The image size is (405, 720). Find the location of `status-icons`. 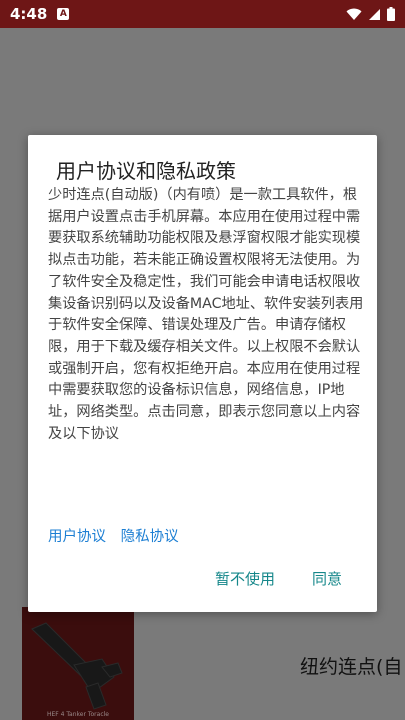

status-icons is located at coordinates (370, 14).